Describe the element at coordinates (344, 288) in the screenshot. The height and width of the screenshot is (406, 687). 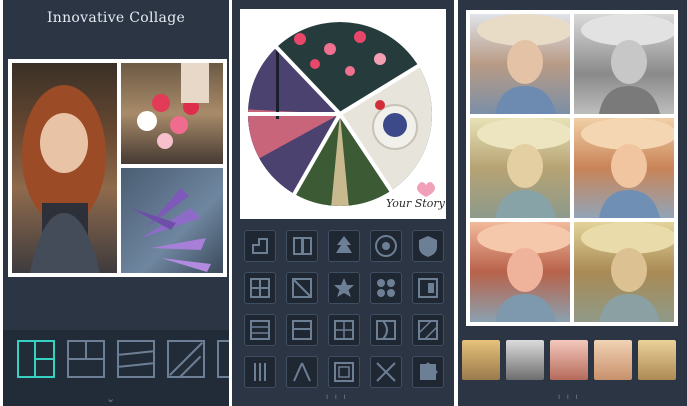
I see `shape-star-icon` at that location.